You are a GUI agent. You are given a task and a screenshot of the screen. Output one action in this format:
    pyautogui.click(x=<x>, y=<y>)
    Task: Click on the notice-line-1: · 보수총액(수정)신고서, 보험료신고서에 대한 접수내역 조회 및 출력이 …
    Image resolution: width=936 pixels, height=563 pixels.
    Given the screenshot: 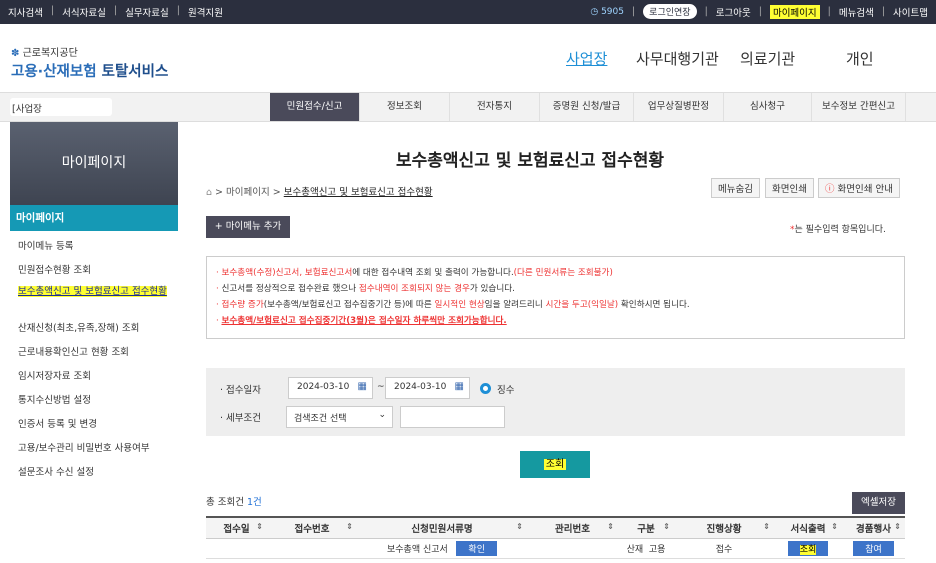 What is the action you would take?
    pyautogui.click(x=414, y=273)
    